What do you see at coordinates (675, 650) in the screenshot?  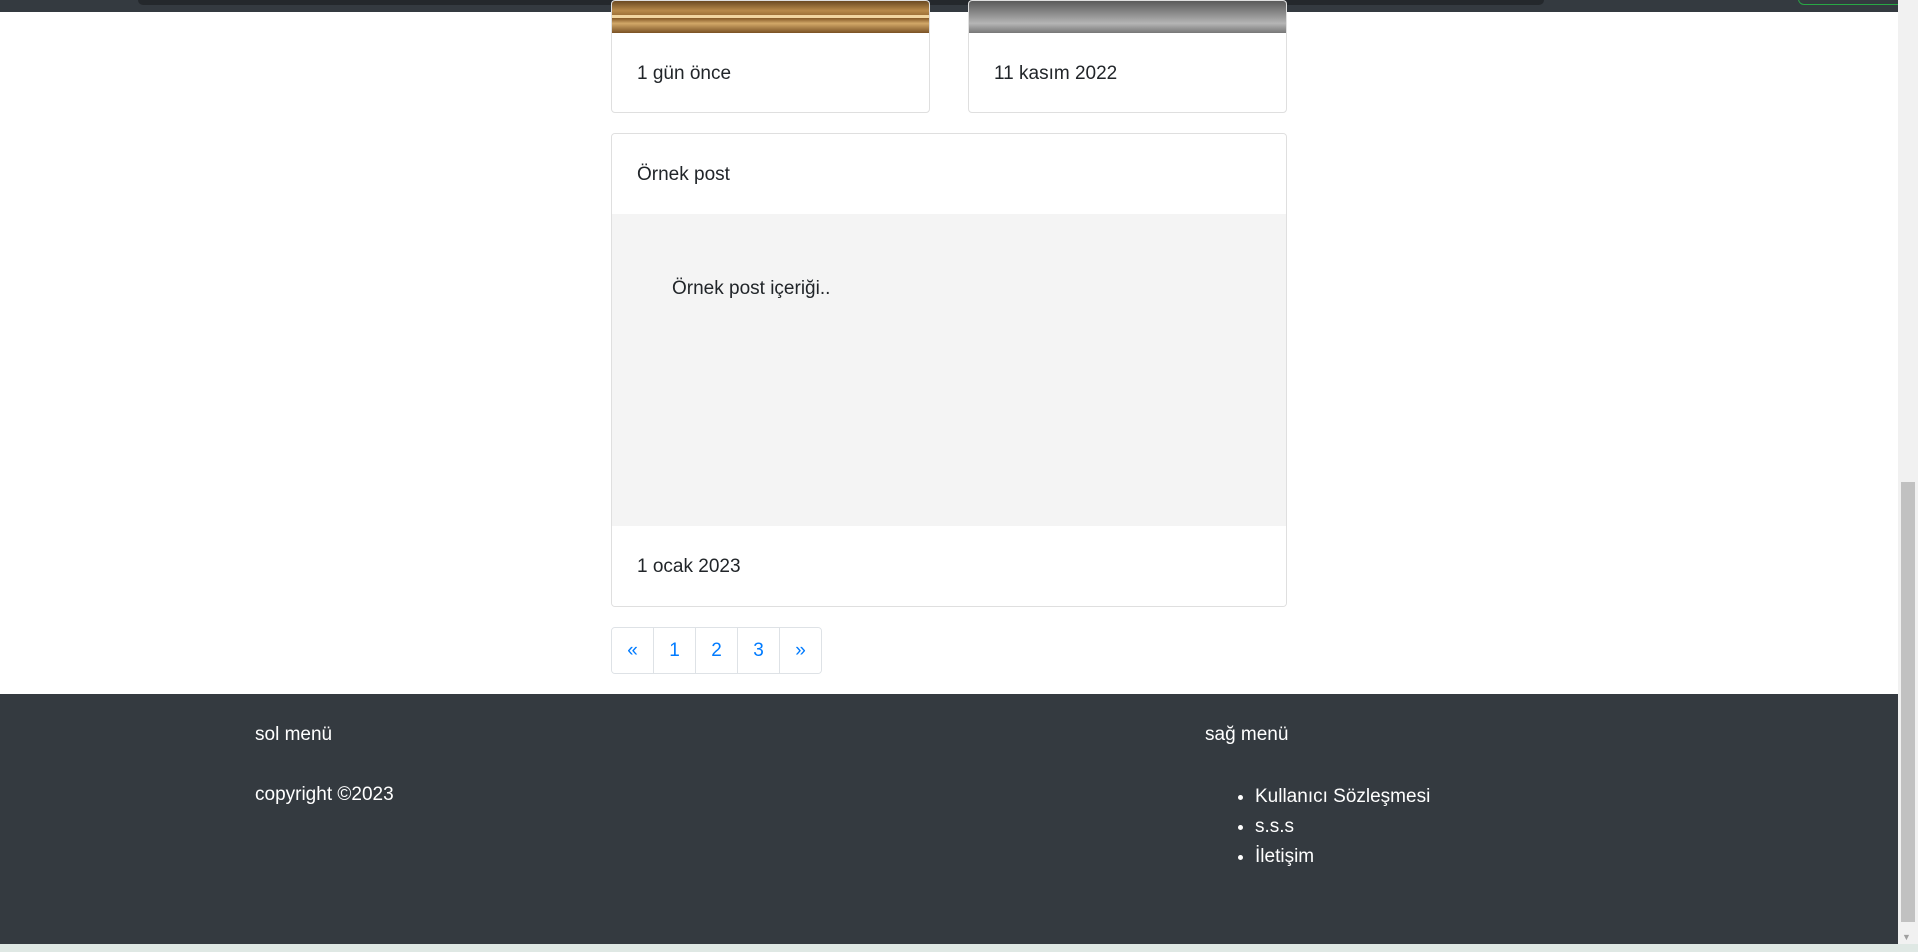 I see `pagination-page-1: 1` at bounding box center [675, 650].